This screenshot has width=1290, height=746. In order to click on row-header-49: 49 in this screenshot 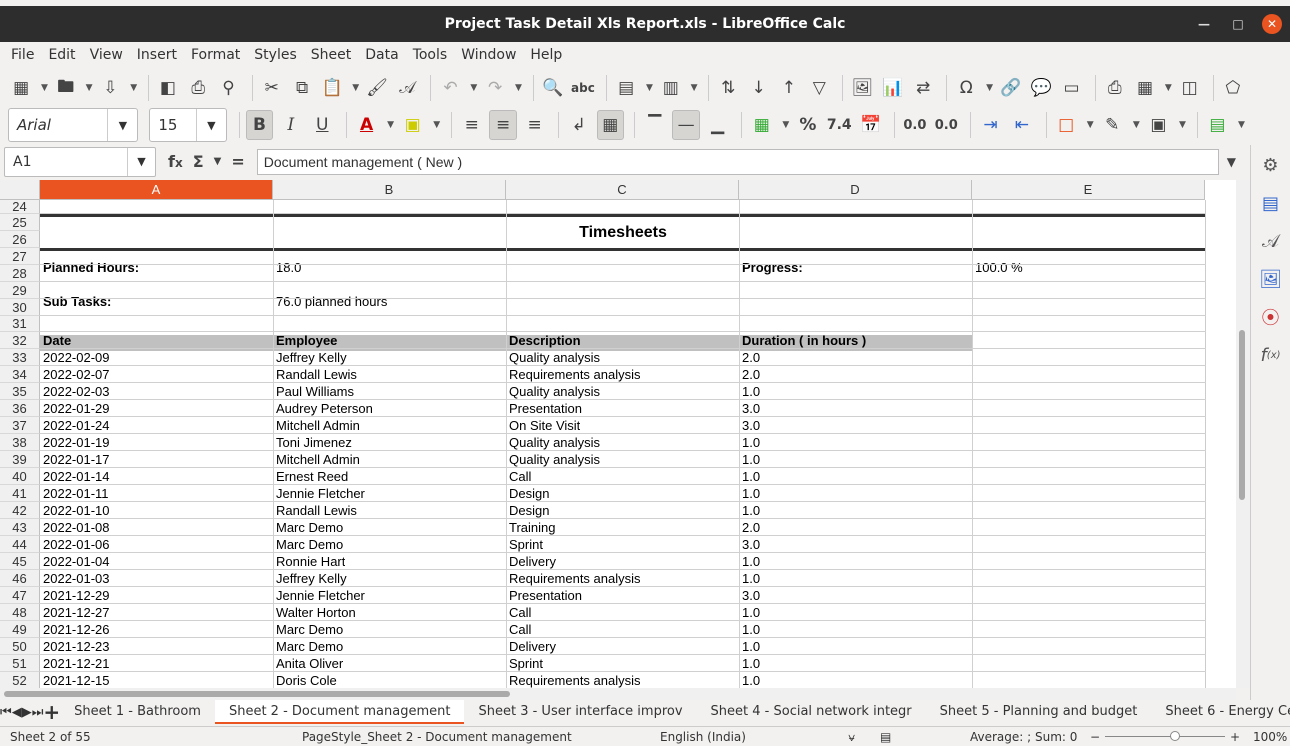, I will do `click(20, 629)`.